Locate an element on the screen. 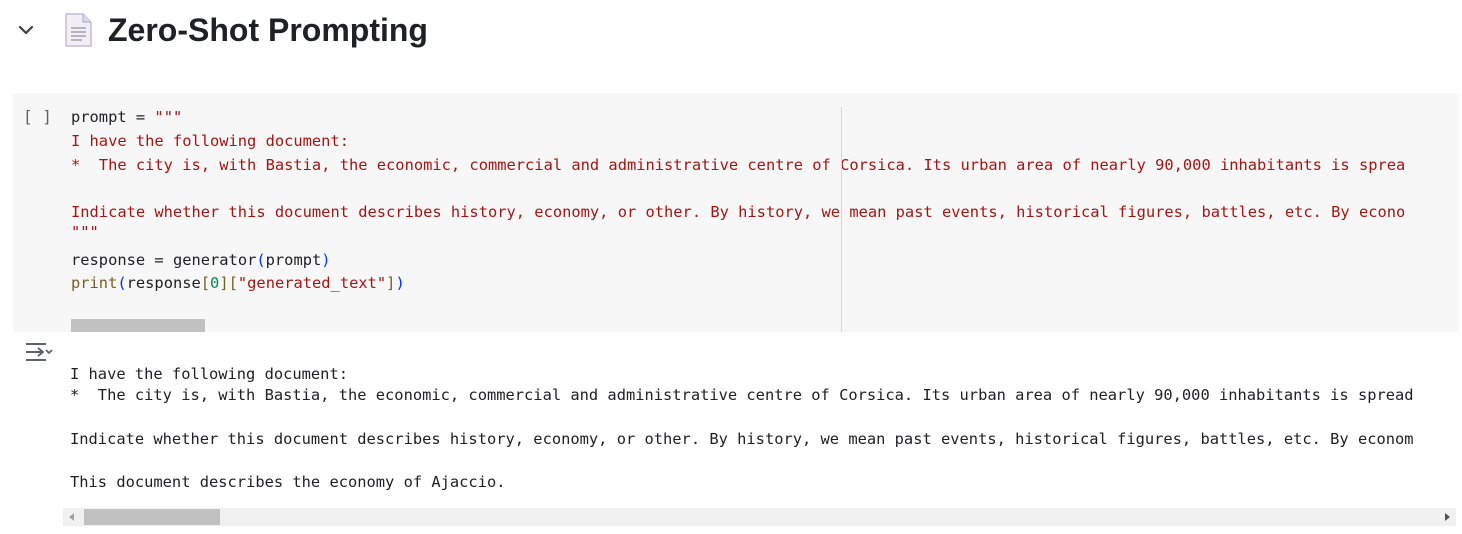 Image resolution: width=1462 pixels, height=534 pixels. editor-ruler is located at coordinates (841, 219).